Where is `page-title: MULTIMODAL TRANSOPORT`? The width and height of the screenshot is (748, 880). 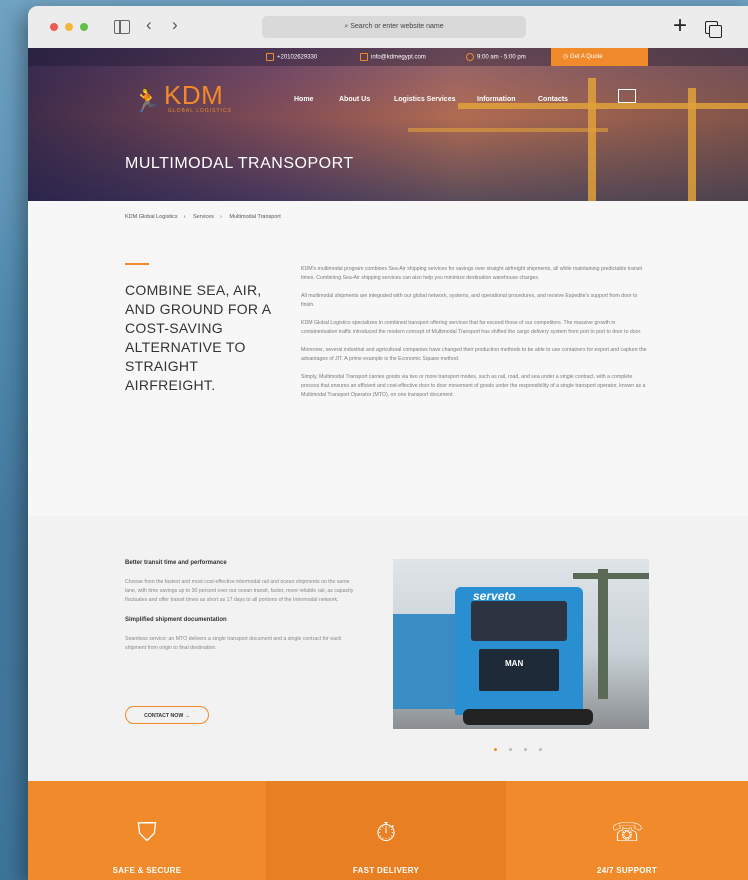 page-title: MULTIMODAL TRANSOPORT is located at coordinates (239, 163).